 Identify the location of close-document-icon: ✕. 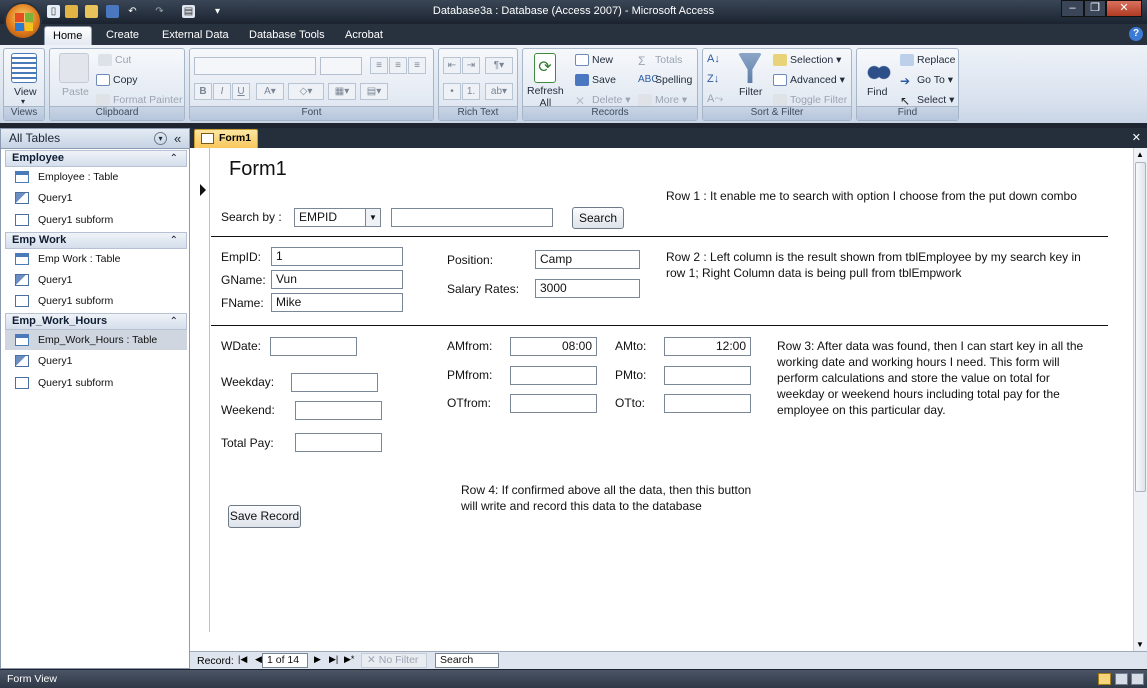
(1136, 137).